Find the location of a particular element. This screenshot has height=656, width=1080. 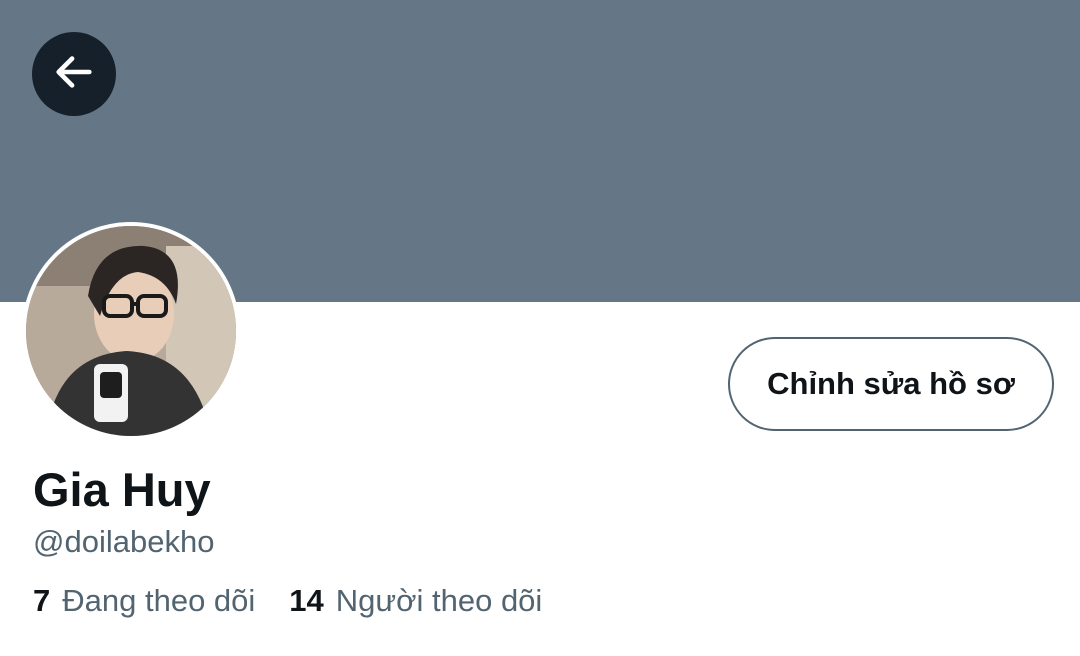

following-label: Đang theo dõi is located at coordinates (159, 600).